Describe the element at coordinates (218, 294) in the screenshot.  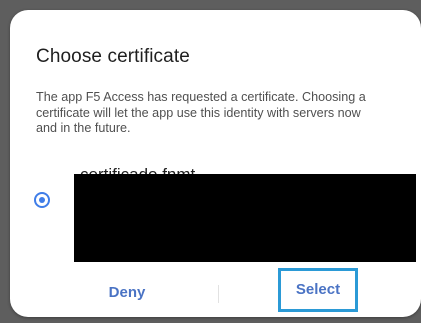
I see `button-divider` at that location.